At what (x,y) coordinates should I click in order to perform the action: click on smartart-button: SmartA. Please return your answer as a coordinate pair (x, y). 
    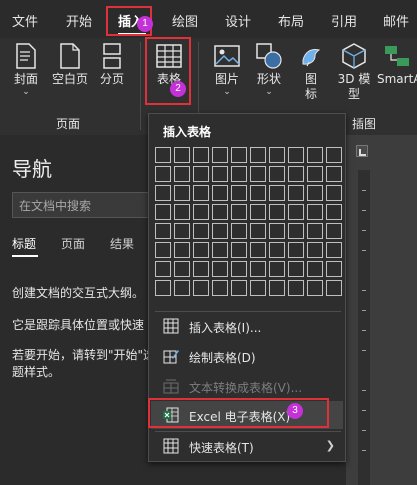
    Looking at the image, I should click on (397, 75).